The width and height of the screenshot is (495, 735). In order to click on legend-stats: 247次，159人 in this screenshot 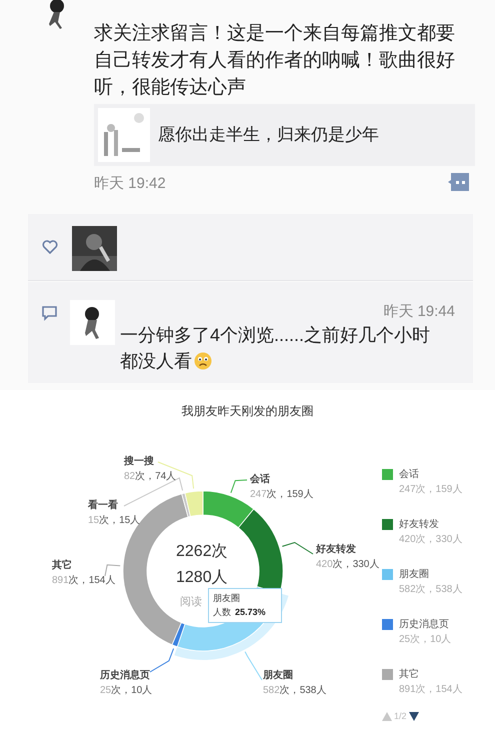, I will do `click(430, 490)`.